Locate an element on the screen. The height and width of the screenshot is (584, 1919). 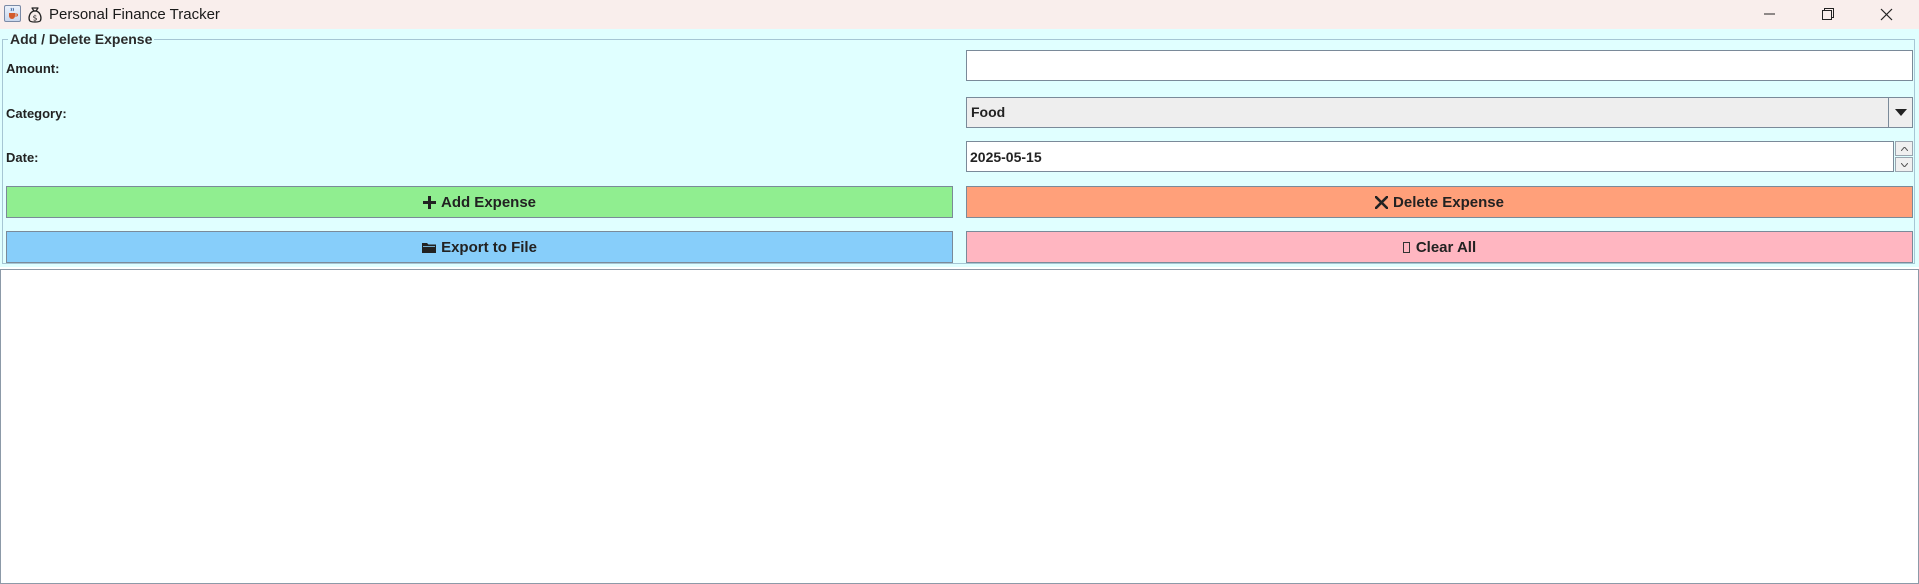
add-expense-button: Add Expense is located at coordinates (479, 202).